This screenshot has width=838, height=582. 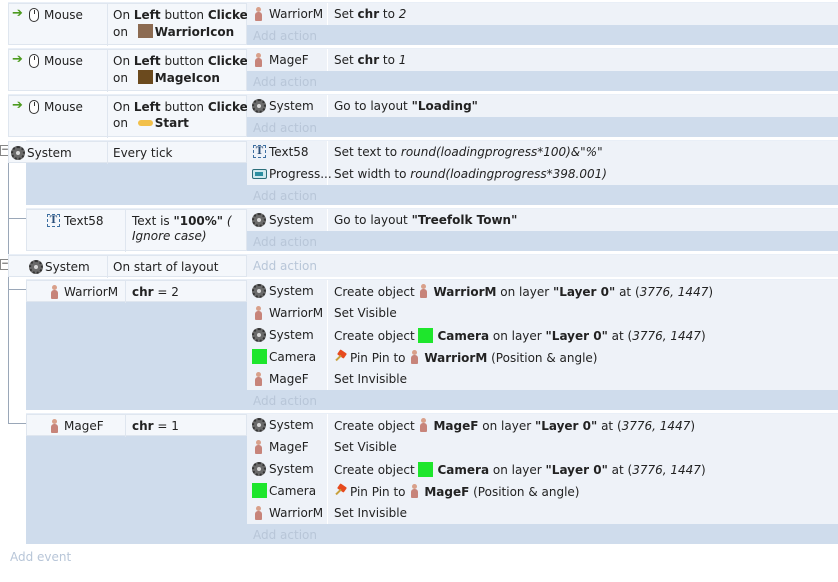 What do you see at coordinates (423, 266) in the screenshot?
I see `event-row: System On start of layout Add action` at bounding box center [423, 266].